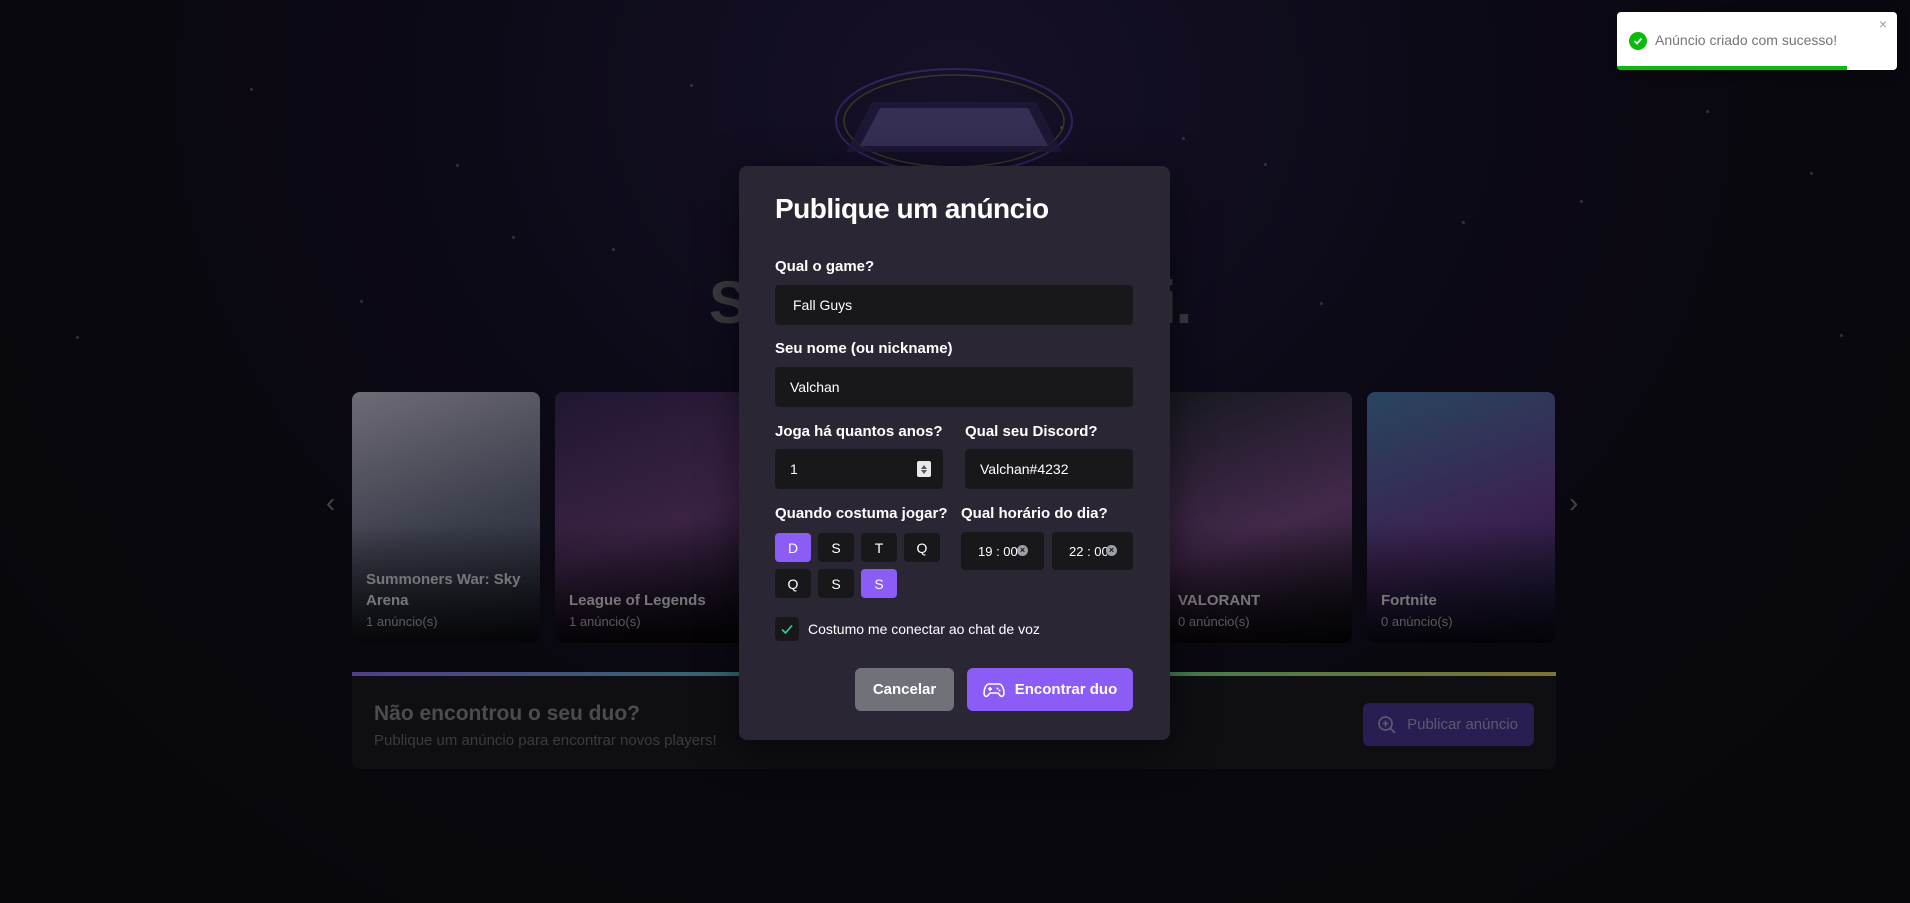 The width and height of the screenshot is (1910, 903). What do you see at coordinates (924, 469) in the screenshot?
I see `number-stepper` at bounding box center [924, 469].